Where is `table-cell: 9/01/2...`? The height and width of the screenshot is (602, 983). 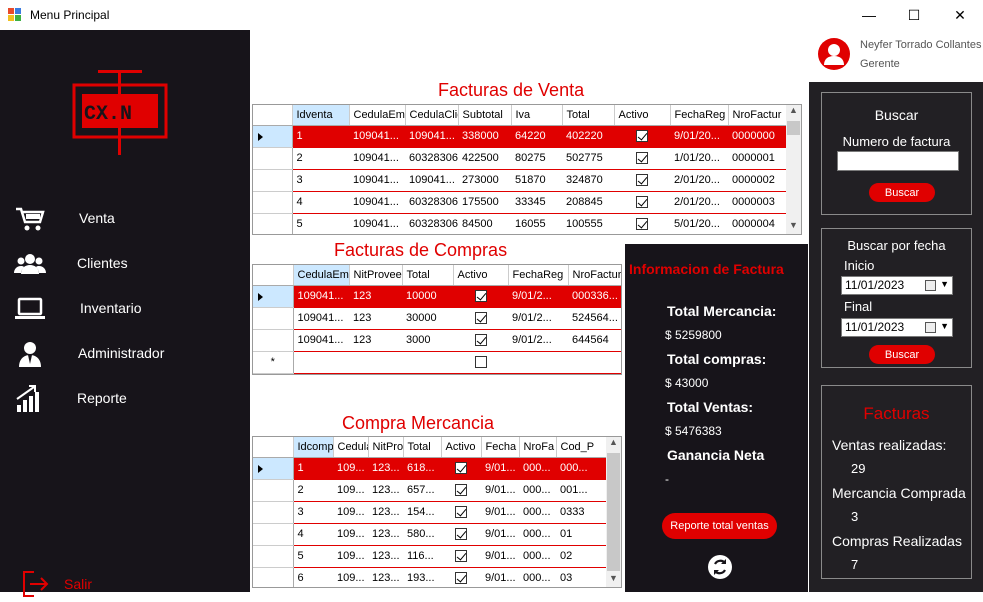 table-cell: 9/01/2... is located at coordinates (538, 340).